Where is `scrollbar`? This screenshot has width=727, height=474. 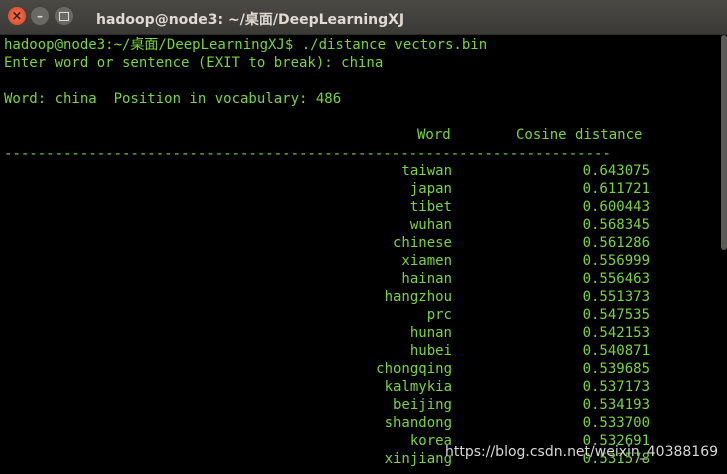
scrollbar is located at coordinates (724, 142).